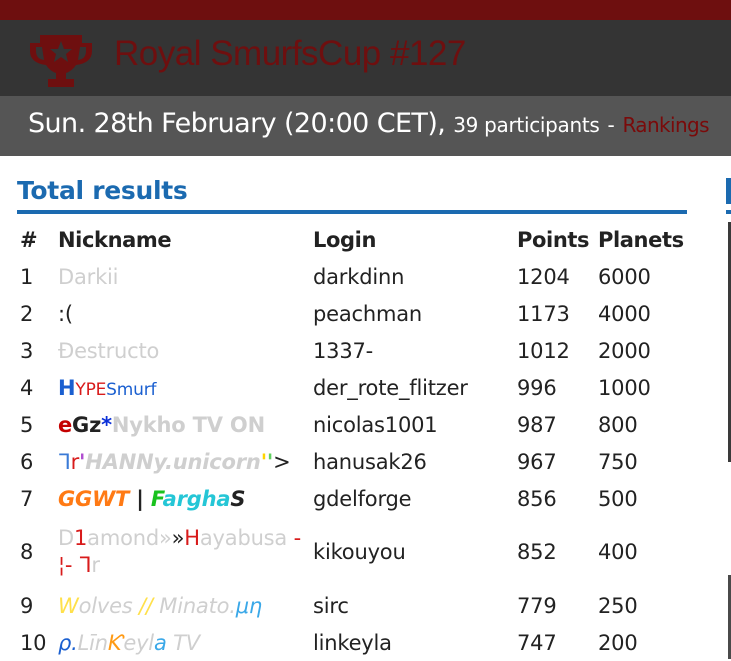  What do you see at coordinates (543, 276) in the screenshot?
I see `points-cell: 1204` at bounding box center [543, 276].